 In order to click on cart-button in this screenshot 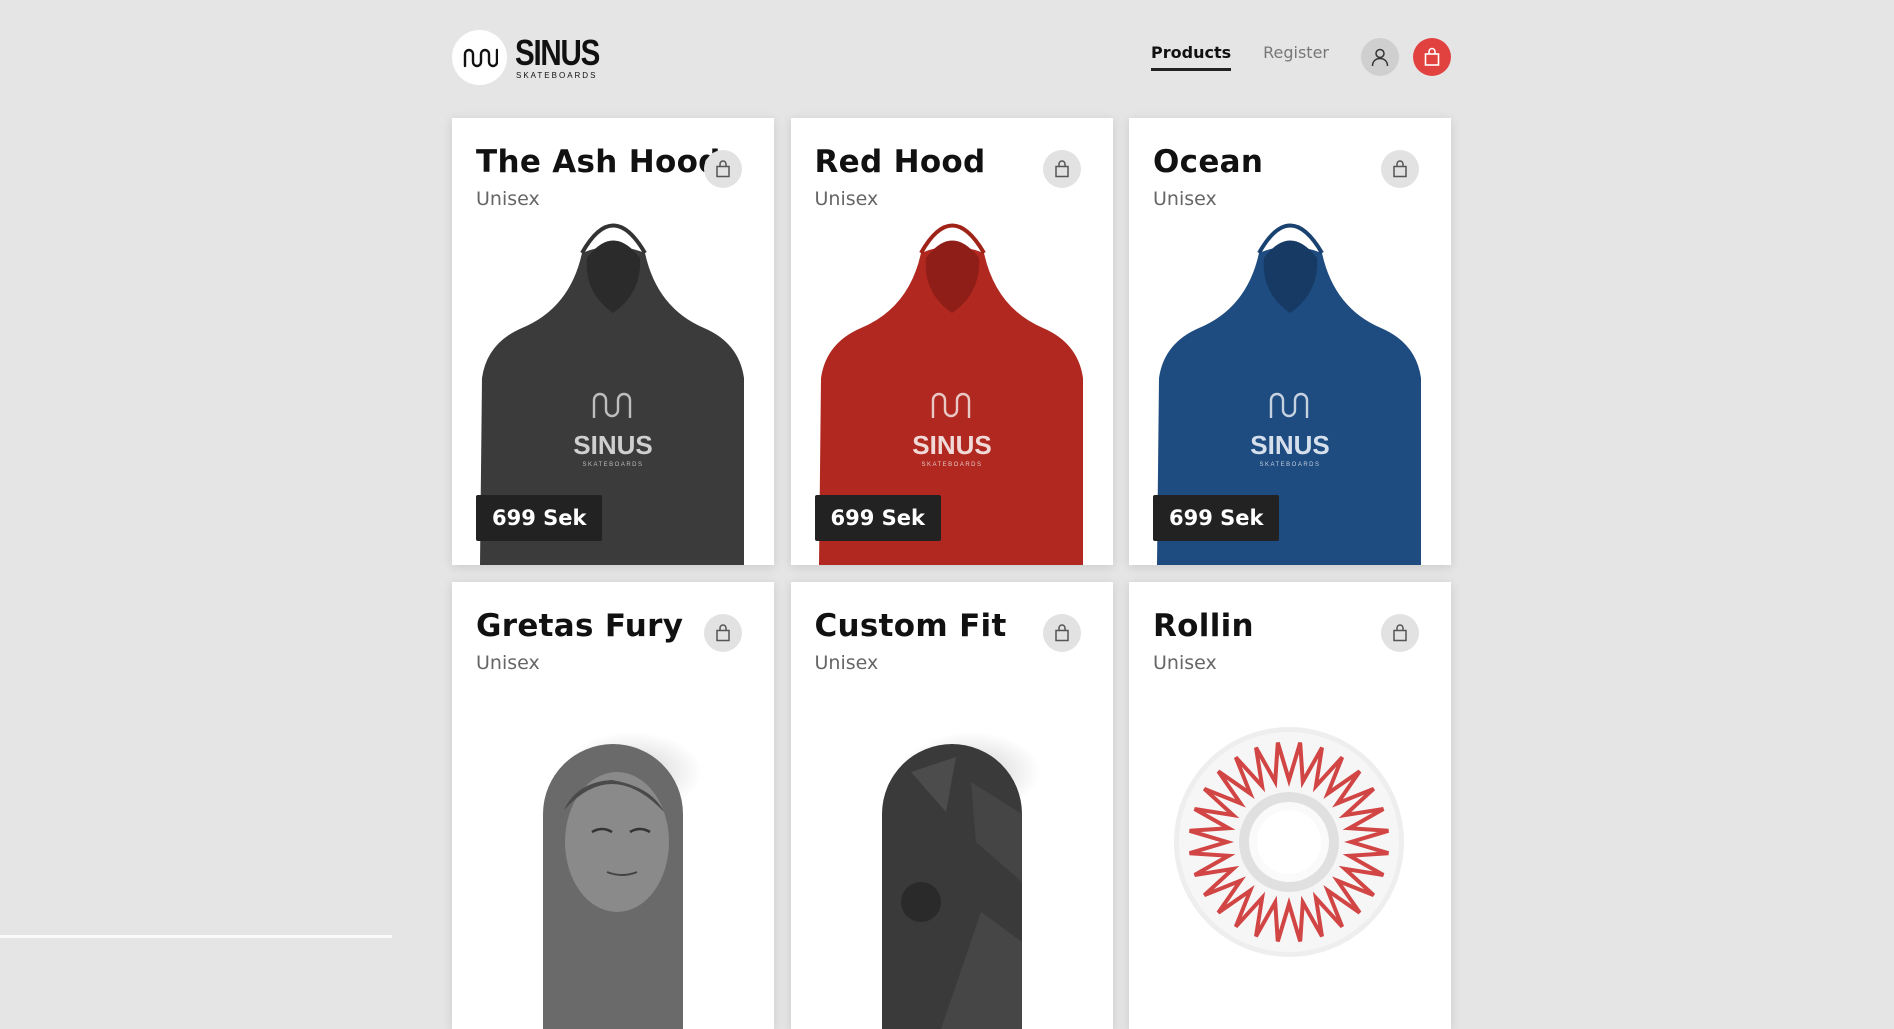, I will do `click(1432, 57)`.